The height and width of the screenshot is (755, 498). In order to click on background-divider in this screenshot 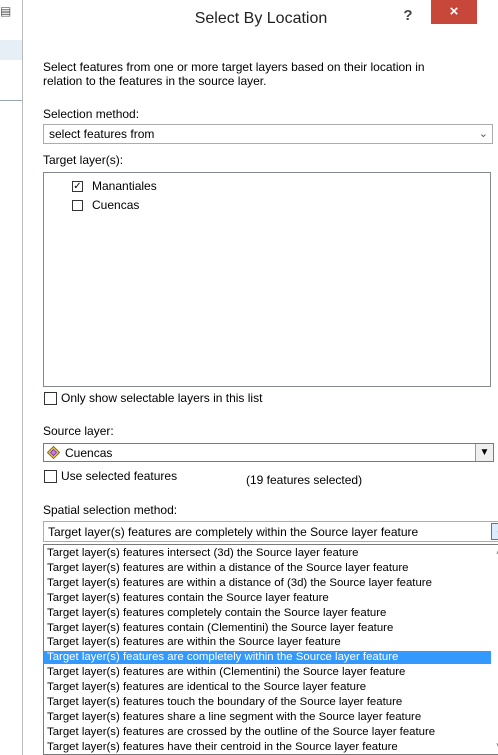, I will do `click(11, 100)`.